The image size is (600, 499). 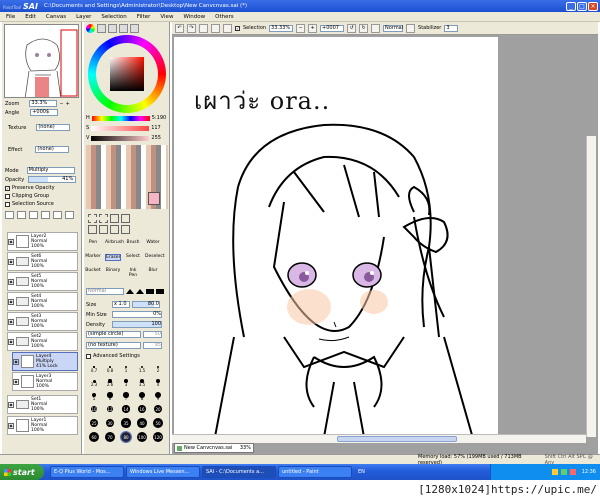 What do you see at coordinates (137, 314) in the screenshot?
I see `min-size-slider: 0%` at bounding box center [137, 314].